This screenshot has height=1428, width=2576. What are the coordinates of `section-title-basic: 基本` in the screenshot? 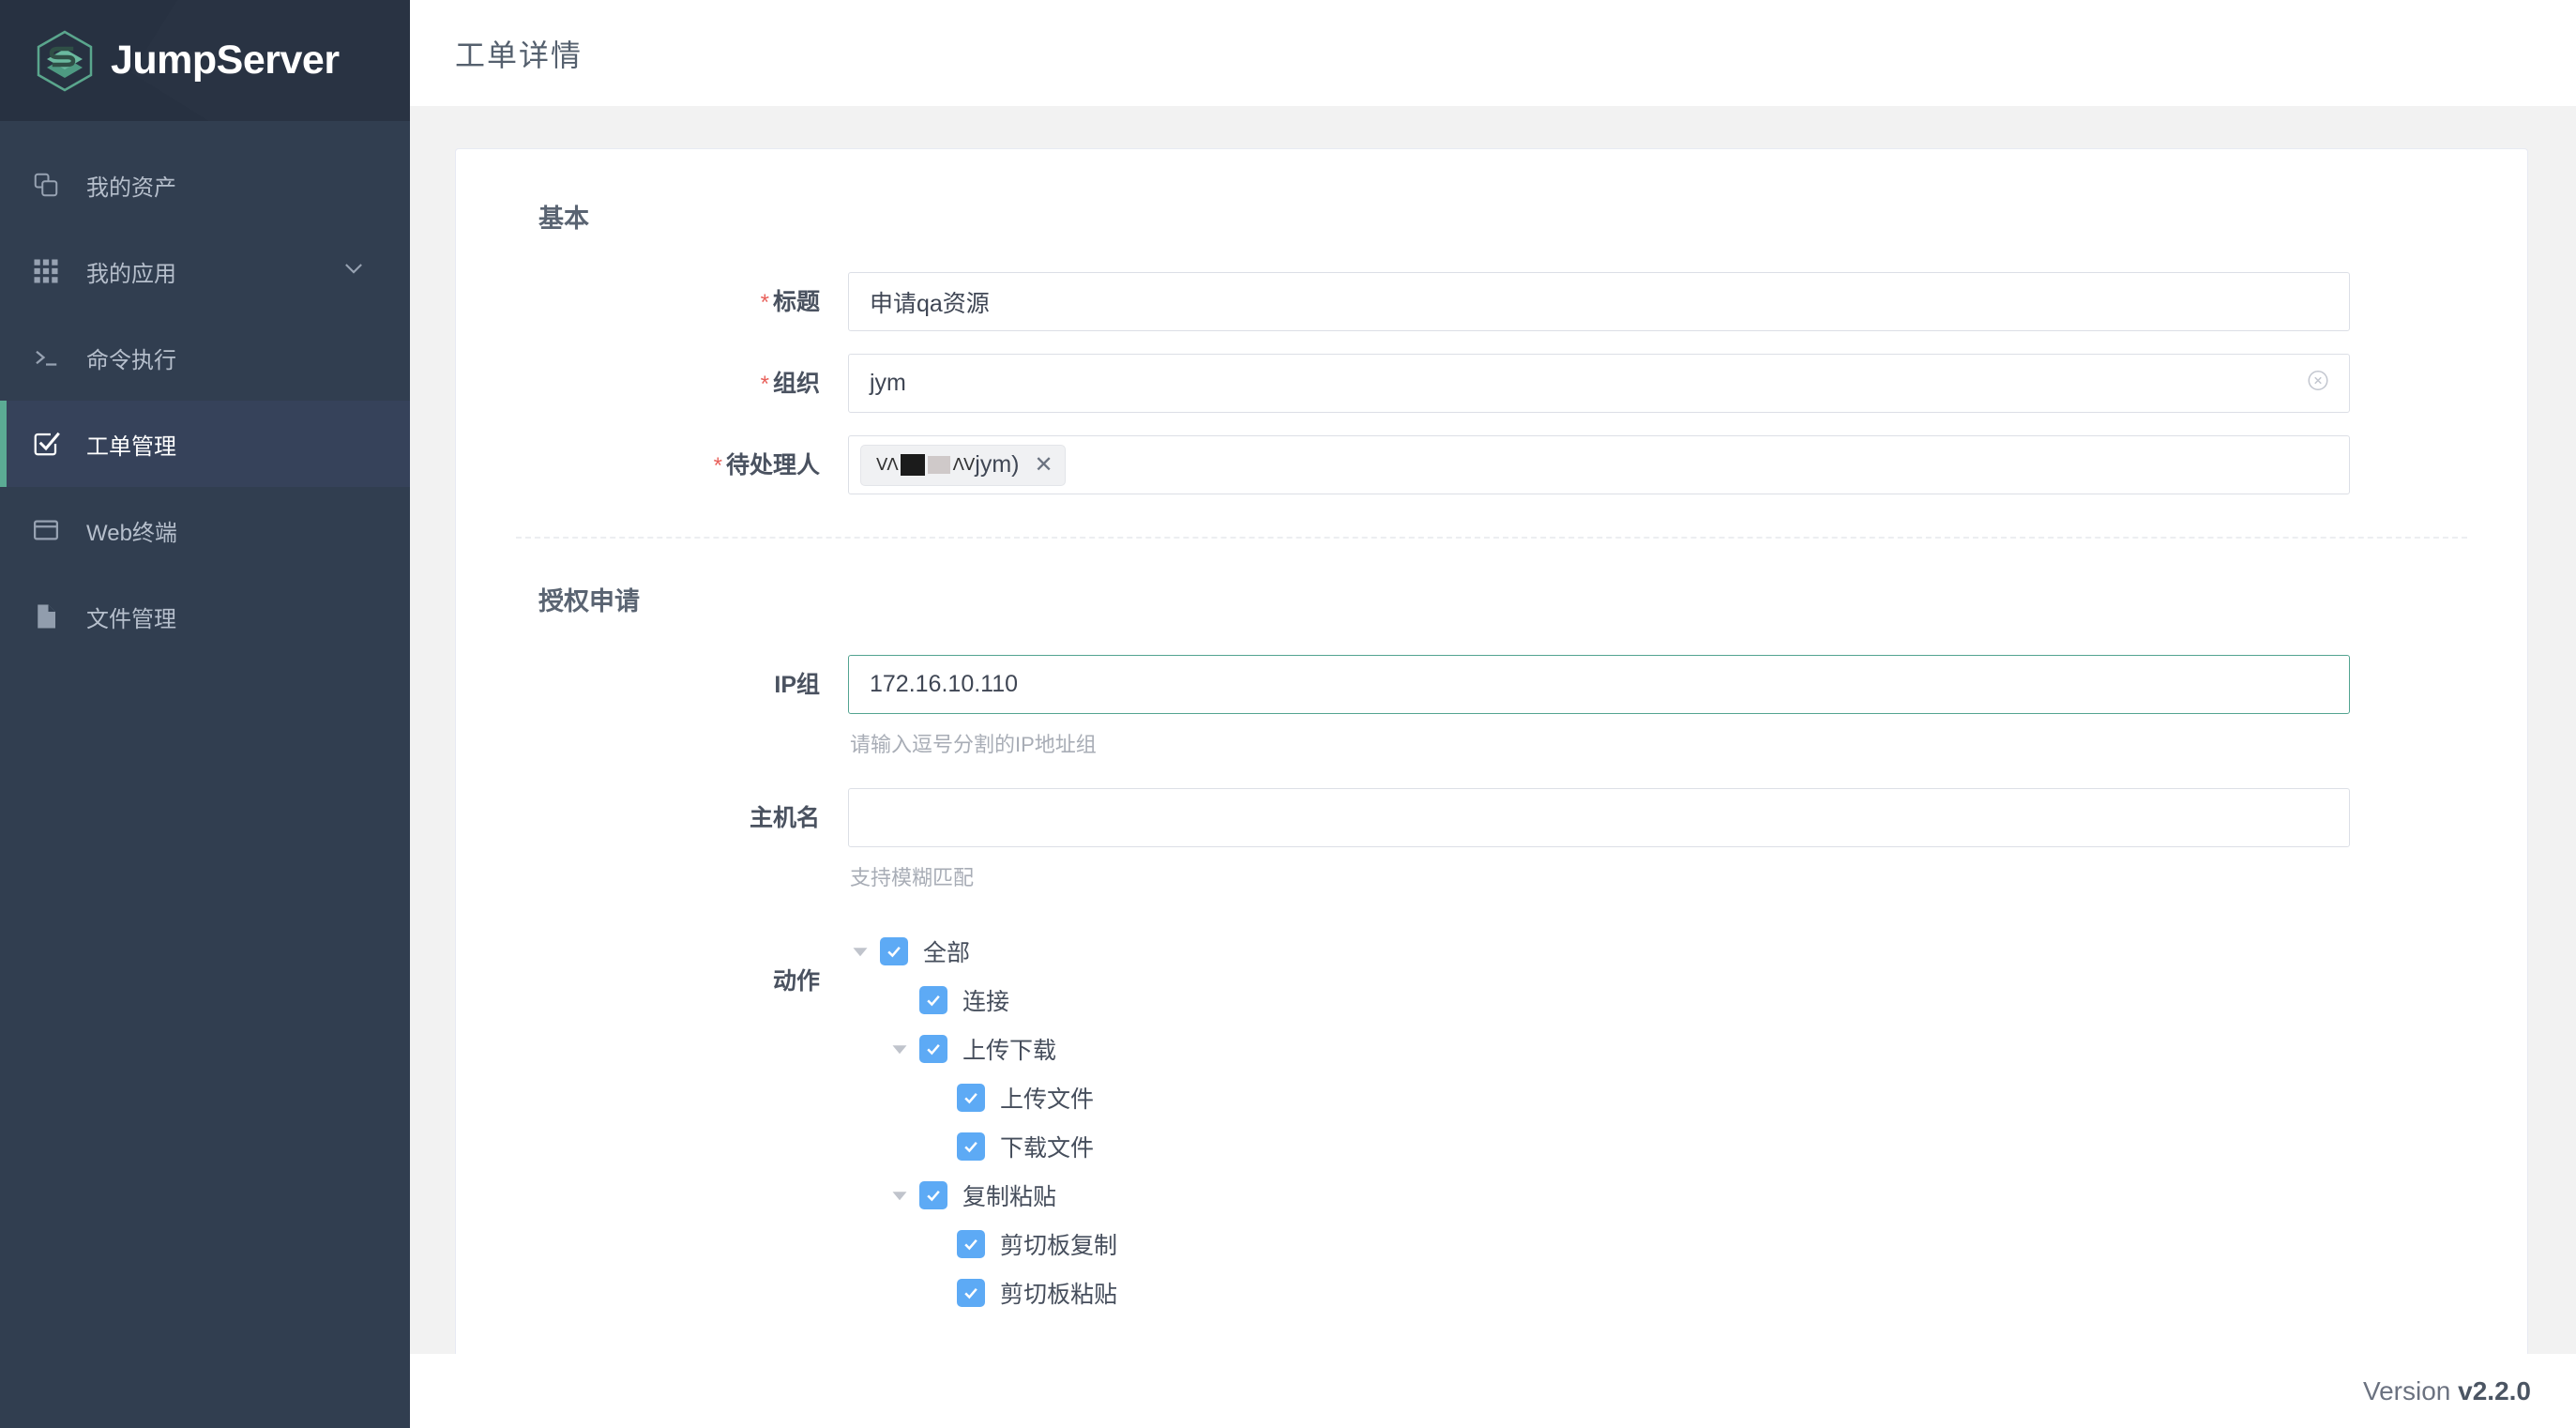 It's located at (563, 219).